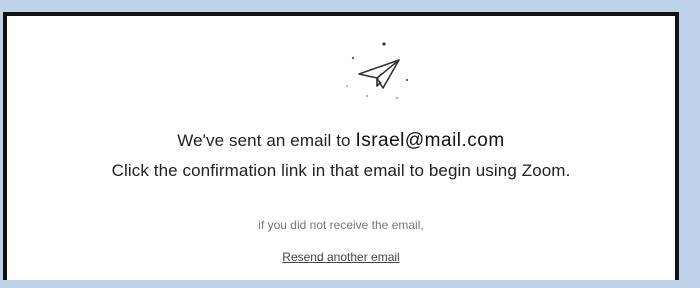  I want to click on email-address: Israel@mail.com, so click(430, 140).